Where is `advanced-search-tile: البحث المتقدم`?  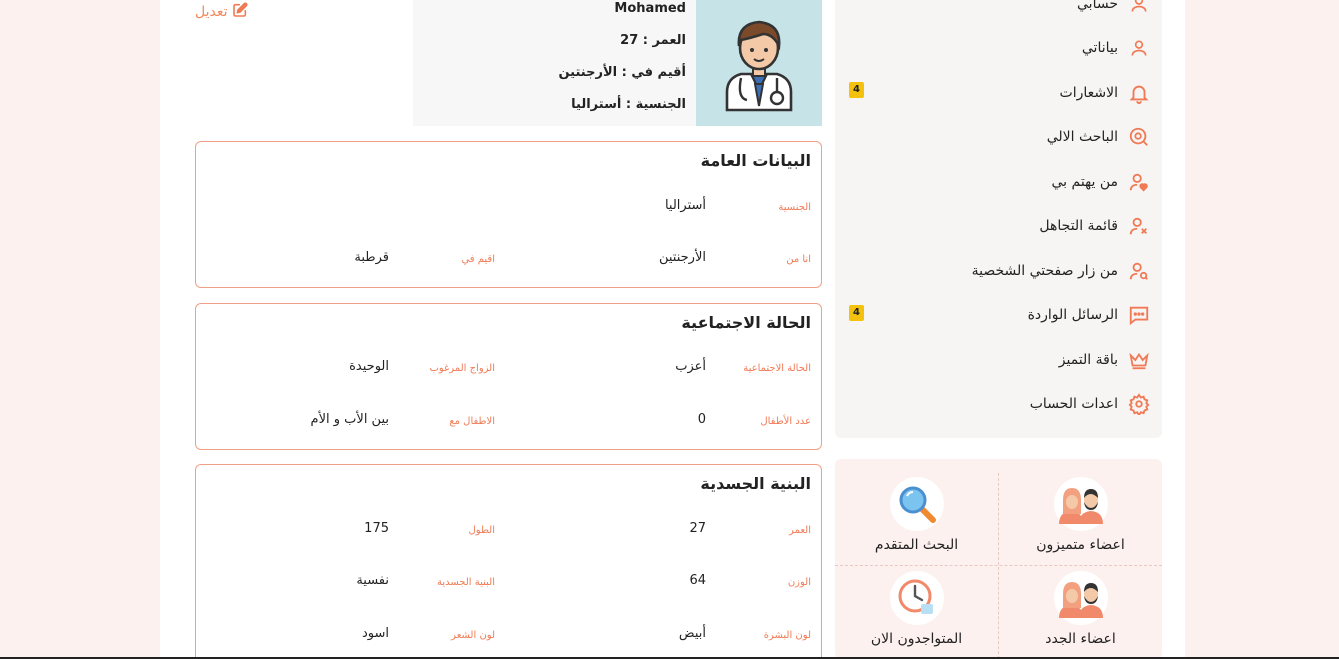
advanced-search-tile: البحث المتقدم is located at coordinates (916, 515).